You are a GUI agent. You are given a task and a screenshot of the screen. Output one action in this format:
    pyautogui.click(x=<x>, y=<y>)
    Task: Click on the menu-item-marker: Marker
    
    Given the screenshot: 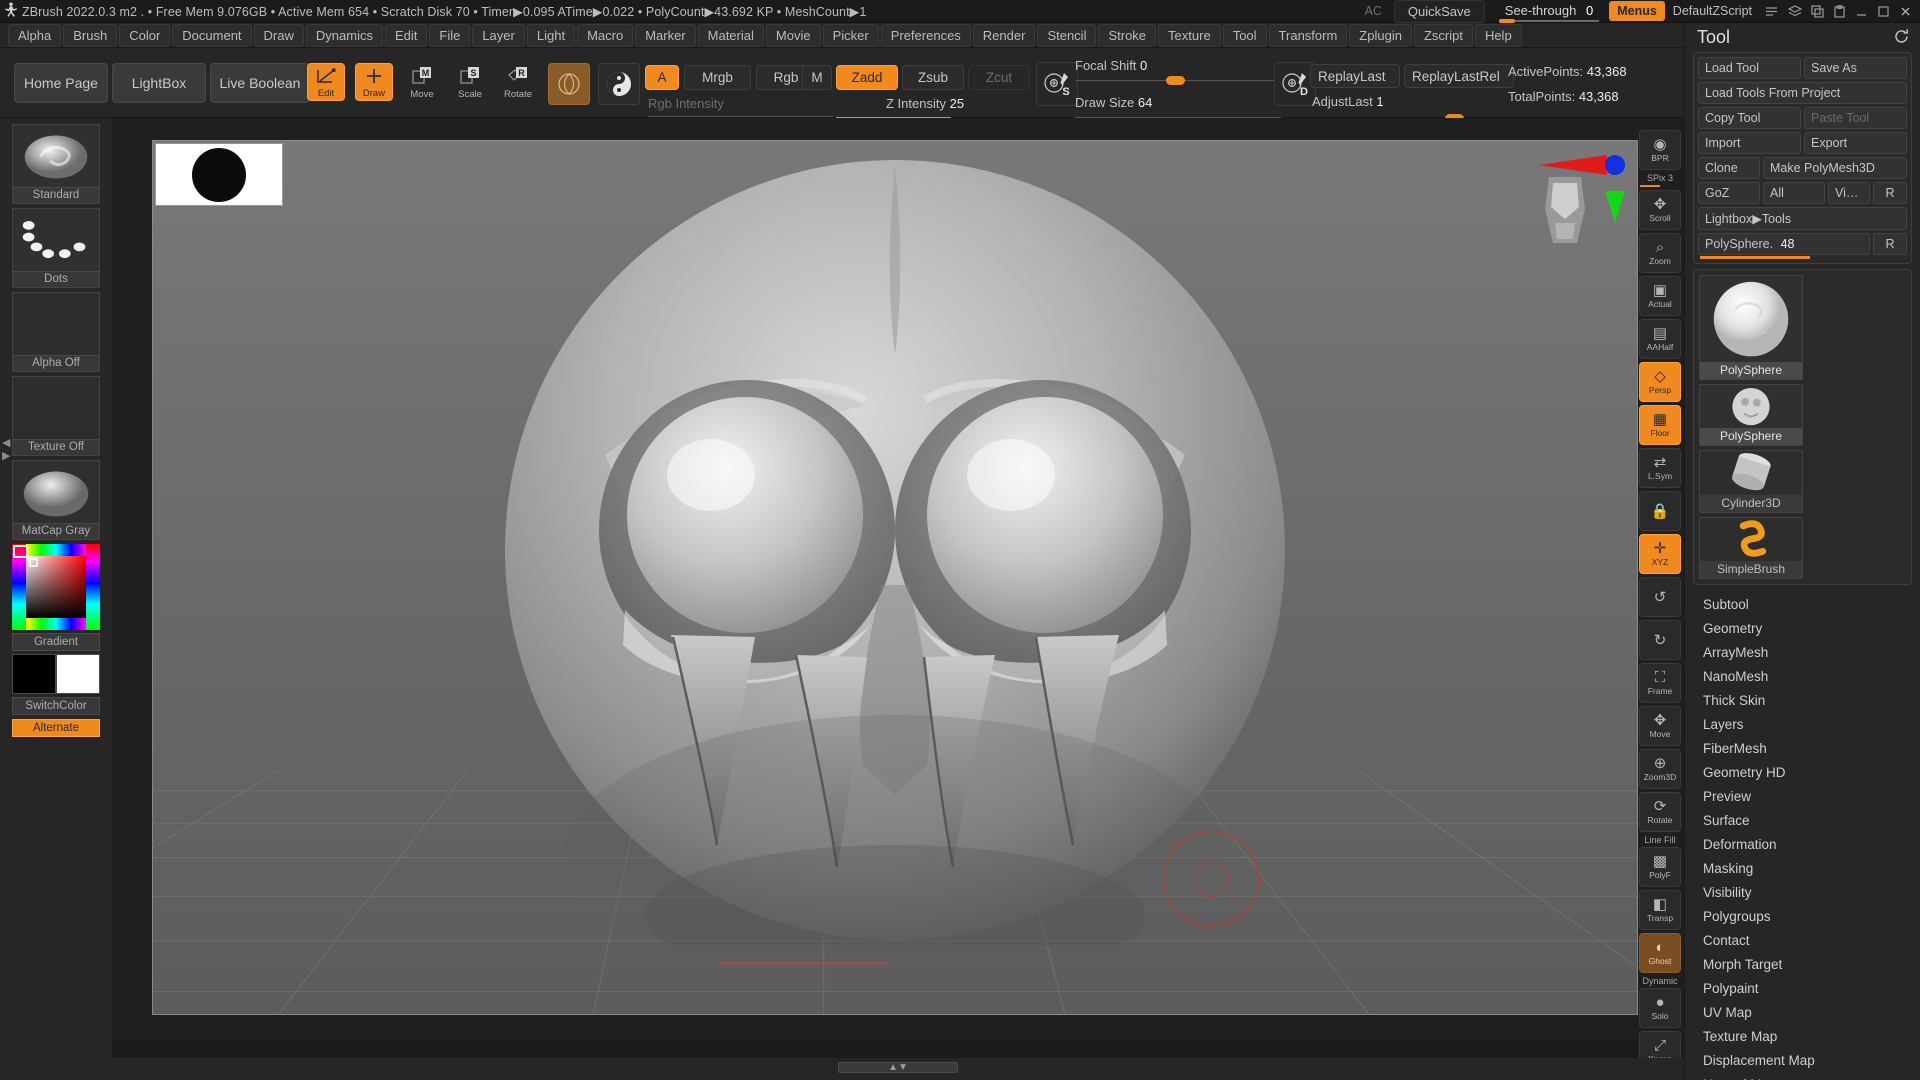 What is the action you would take?
    pyautogui.click(x=665, y=35)
    